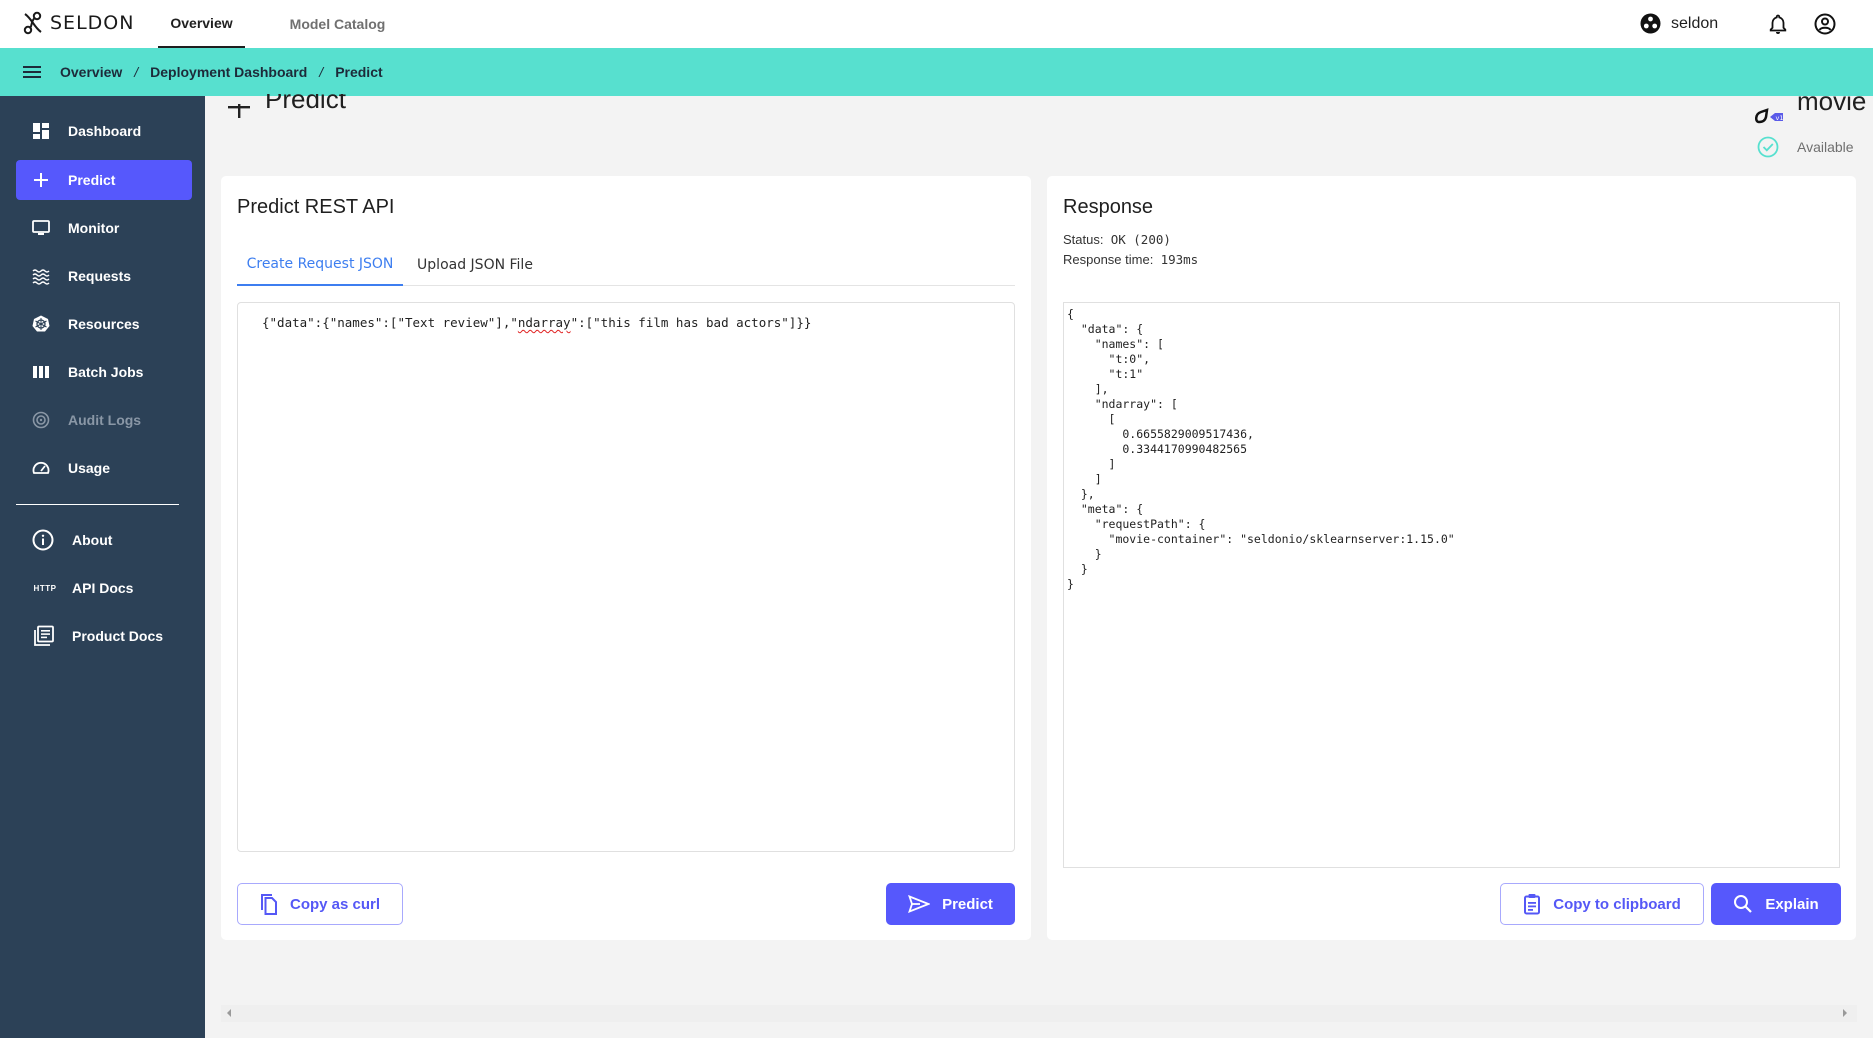  What do you see at coordinates (92, 180) in the screenshot?
I see `sidebar-item-label: Predict` at bounding box center [92, 180].